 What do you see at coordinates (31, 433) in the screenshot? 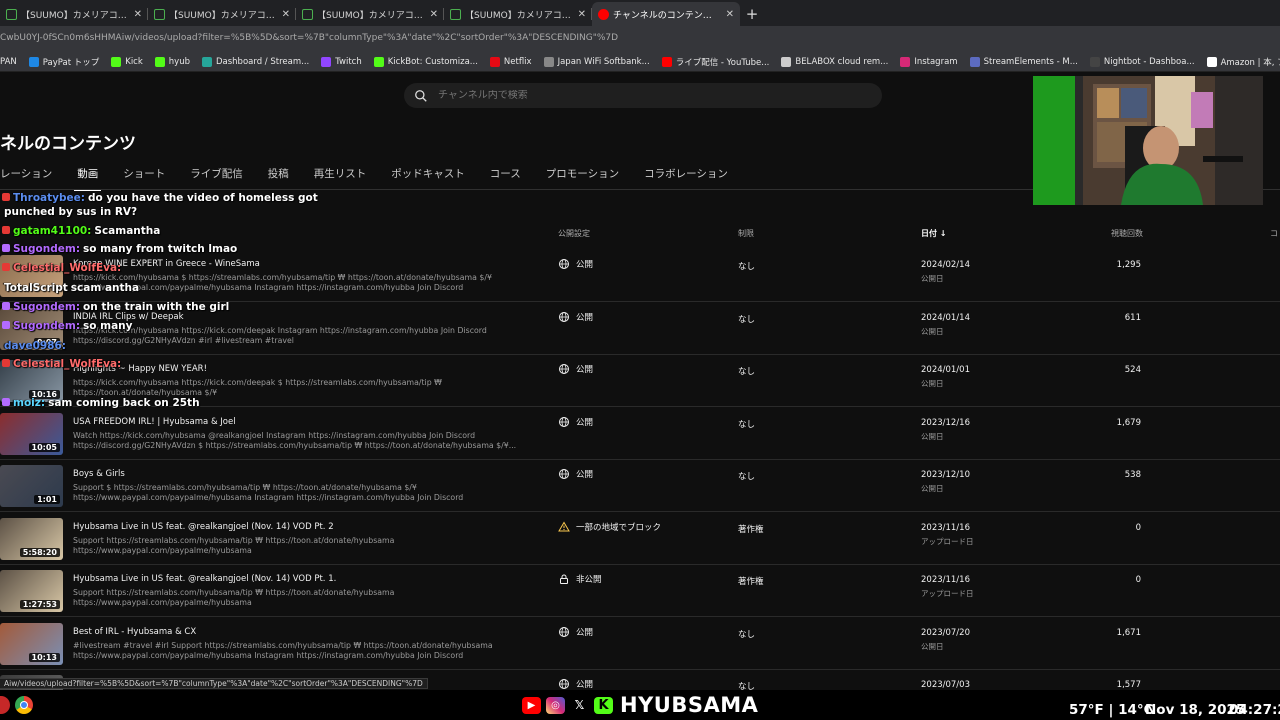
I see `video-thumbnail: 10:05` at bounding box center [31, 433].